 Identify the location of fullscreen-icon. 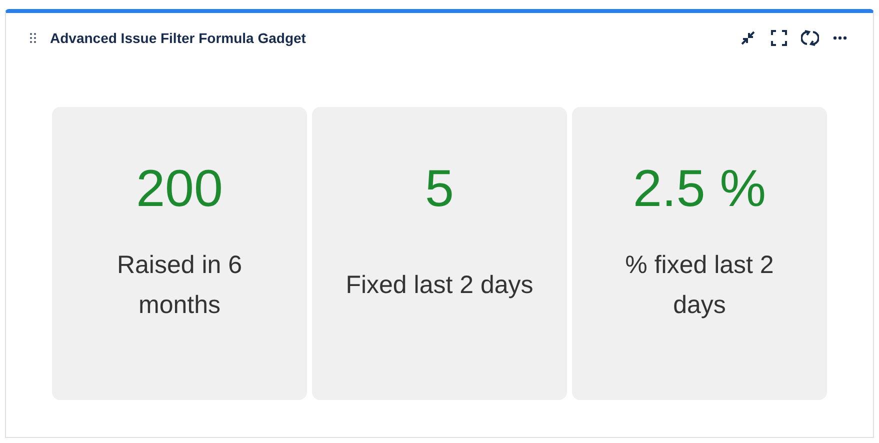
(779, 38).